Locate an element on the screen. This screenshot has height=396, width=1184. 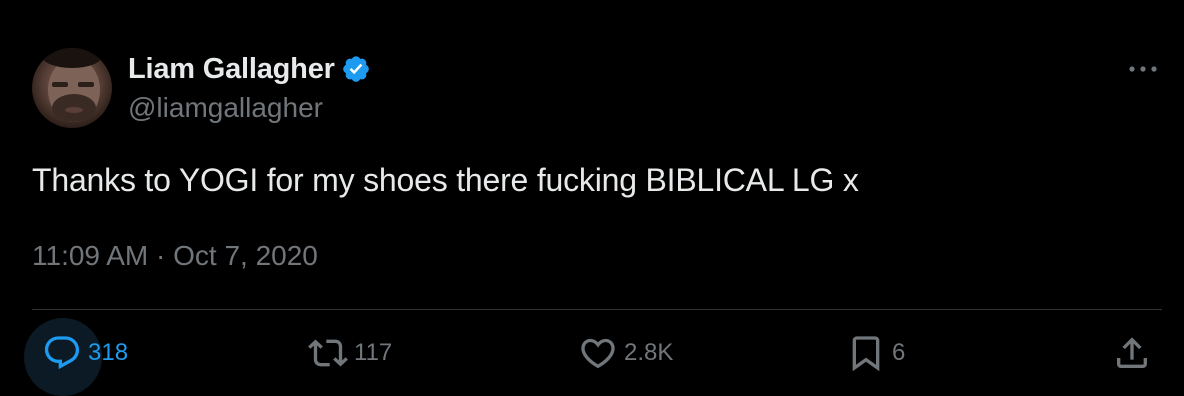
share-icon is located at coordinates (1132, 353).